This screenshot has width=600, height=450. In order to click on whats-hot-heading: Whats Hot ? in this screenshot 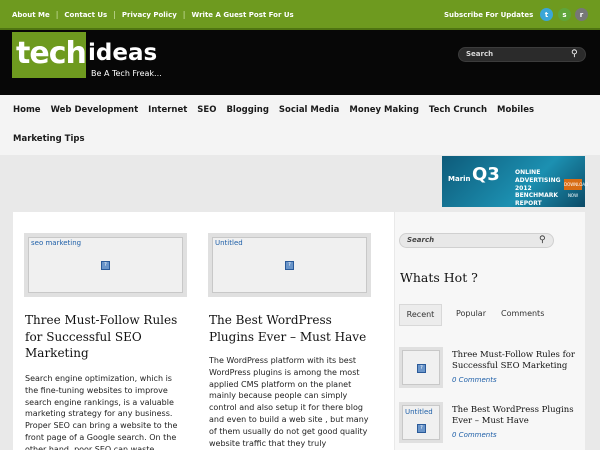, I will do `click(439, 277)`.